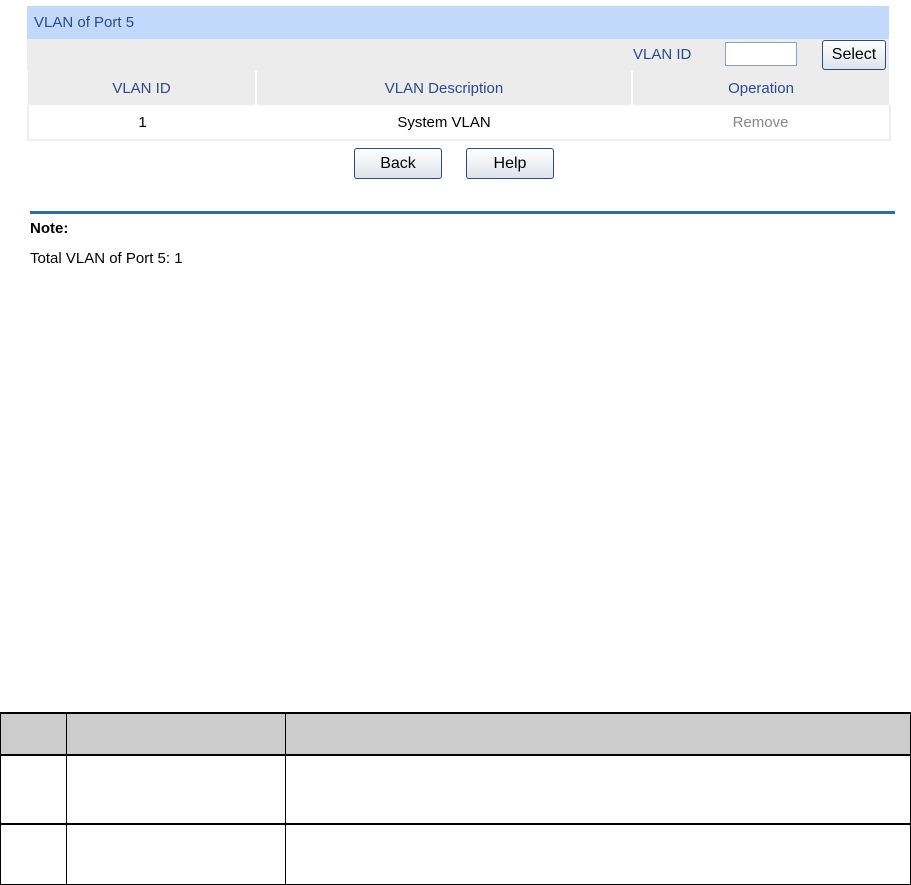 This screenshot has width=911, height=885. What do you see at coordinates (398, 163) in the screenshot?
I see `back-button: Back` at bounding box center [398, 163].